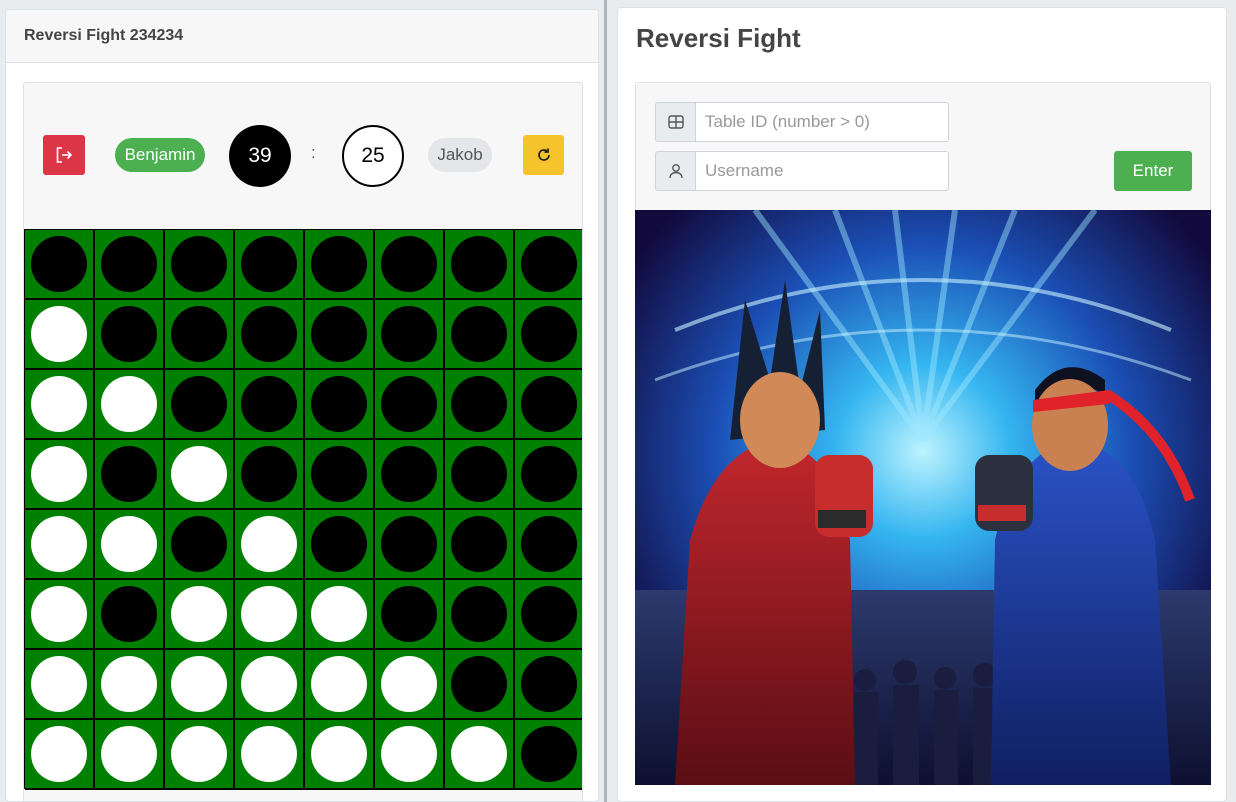  What do you see at coordinates (822, 122) in the screenshot?
I see `table-id-input` at bounding box center [822, 122].